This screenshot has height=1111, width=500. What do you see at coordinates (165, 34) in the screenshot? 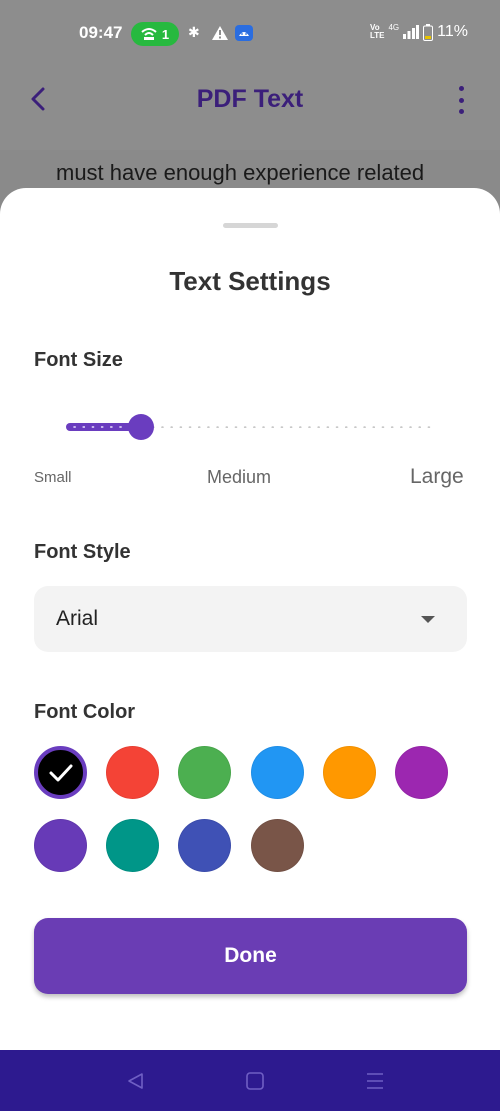
I see `hotspot-count: 1` at bounding box center [165, 34].